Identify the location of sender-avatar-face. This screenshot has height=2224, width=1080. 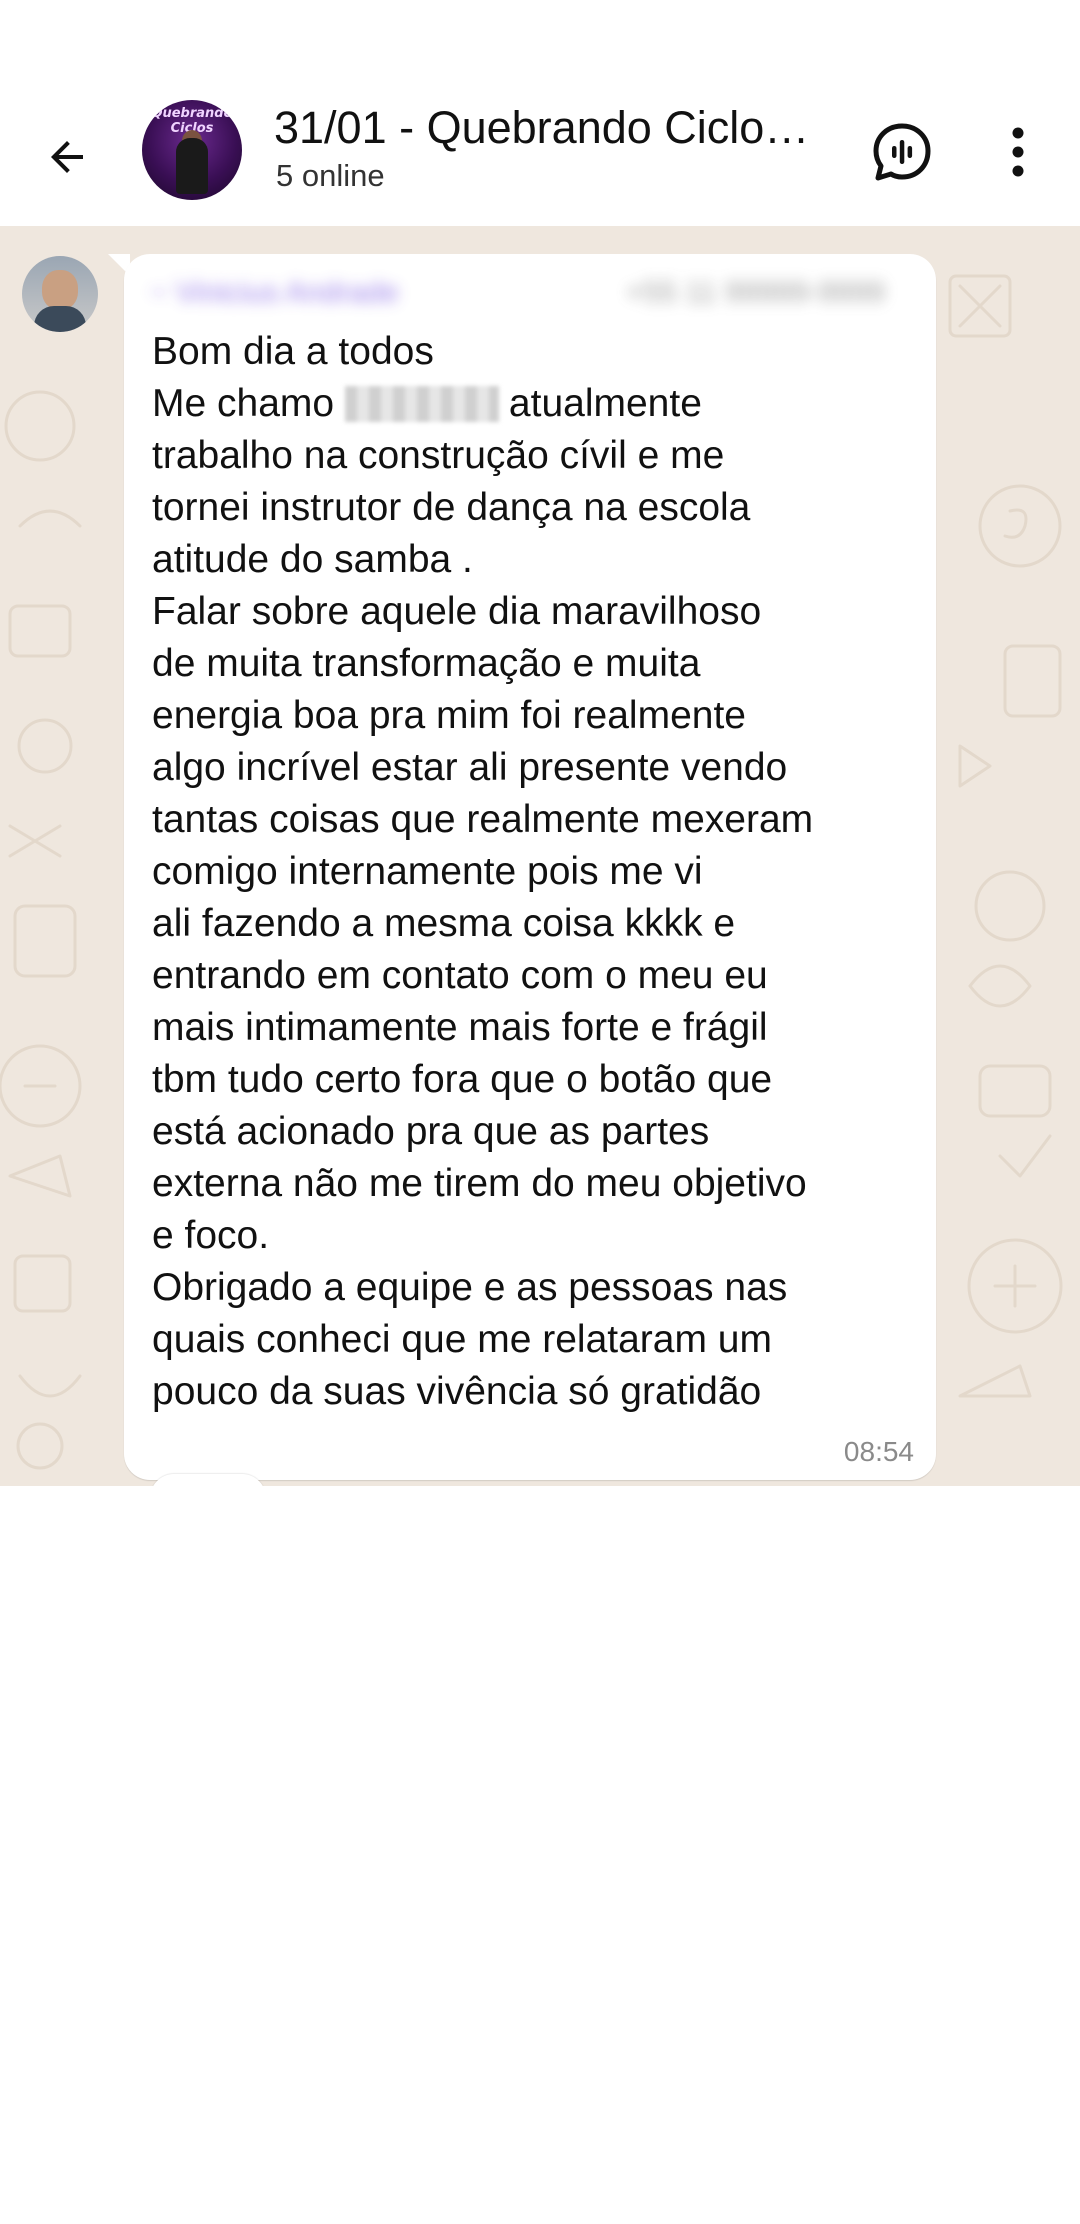
(60, 290).